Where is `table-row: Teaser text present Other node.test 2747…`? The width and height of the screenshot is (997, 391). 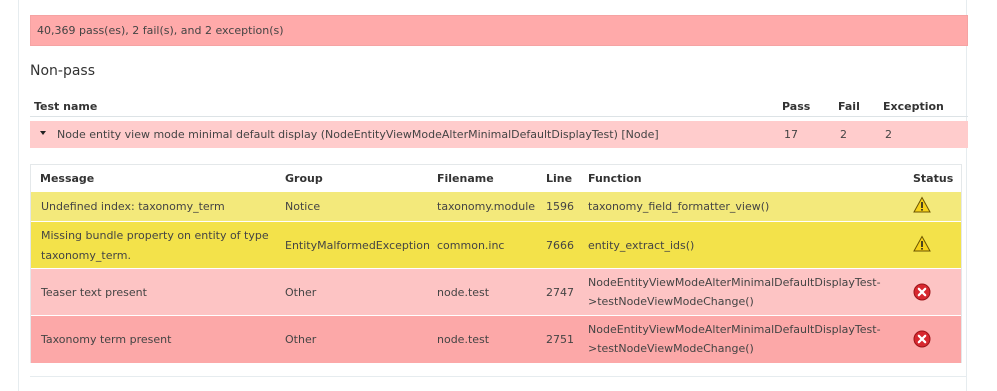
table-row: Teaser text present Other node.test 2747… is located at coordinates (496, 292).